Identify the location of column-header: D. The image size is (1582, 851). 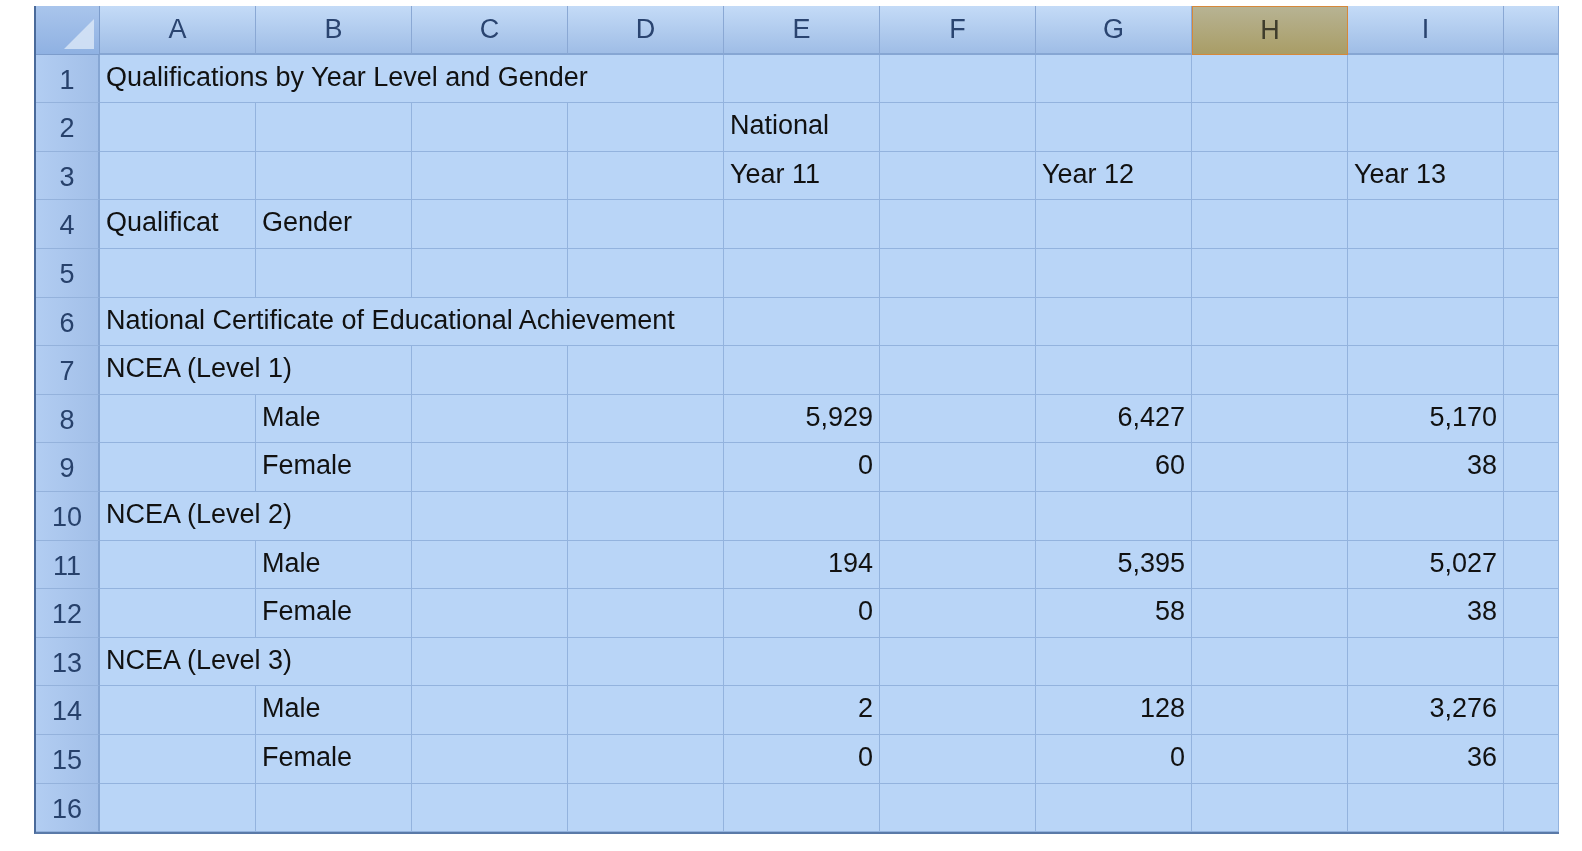
(646, 30).